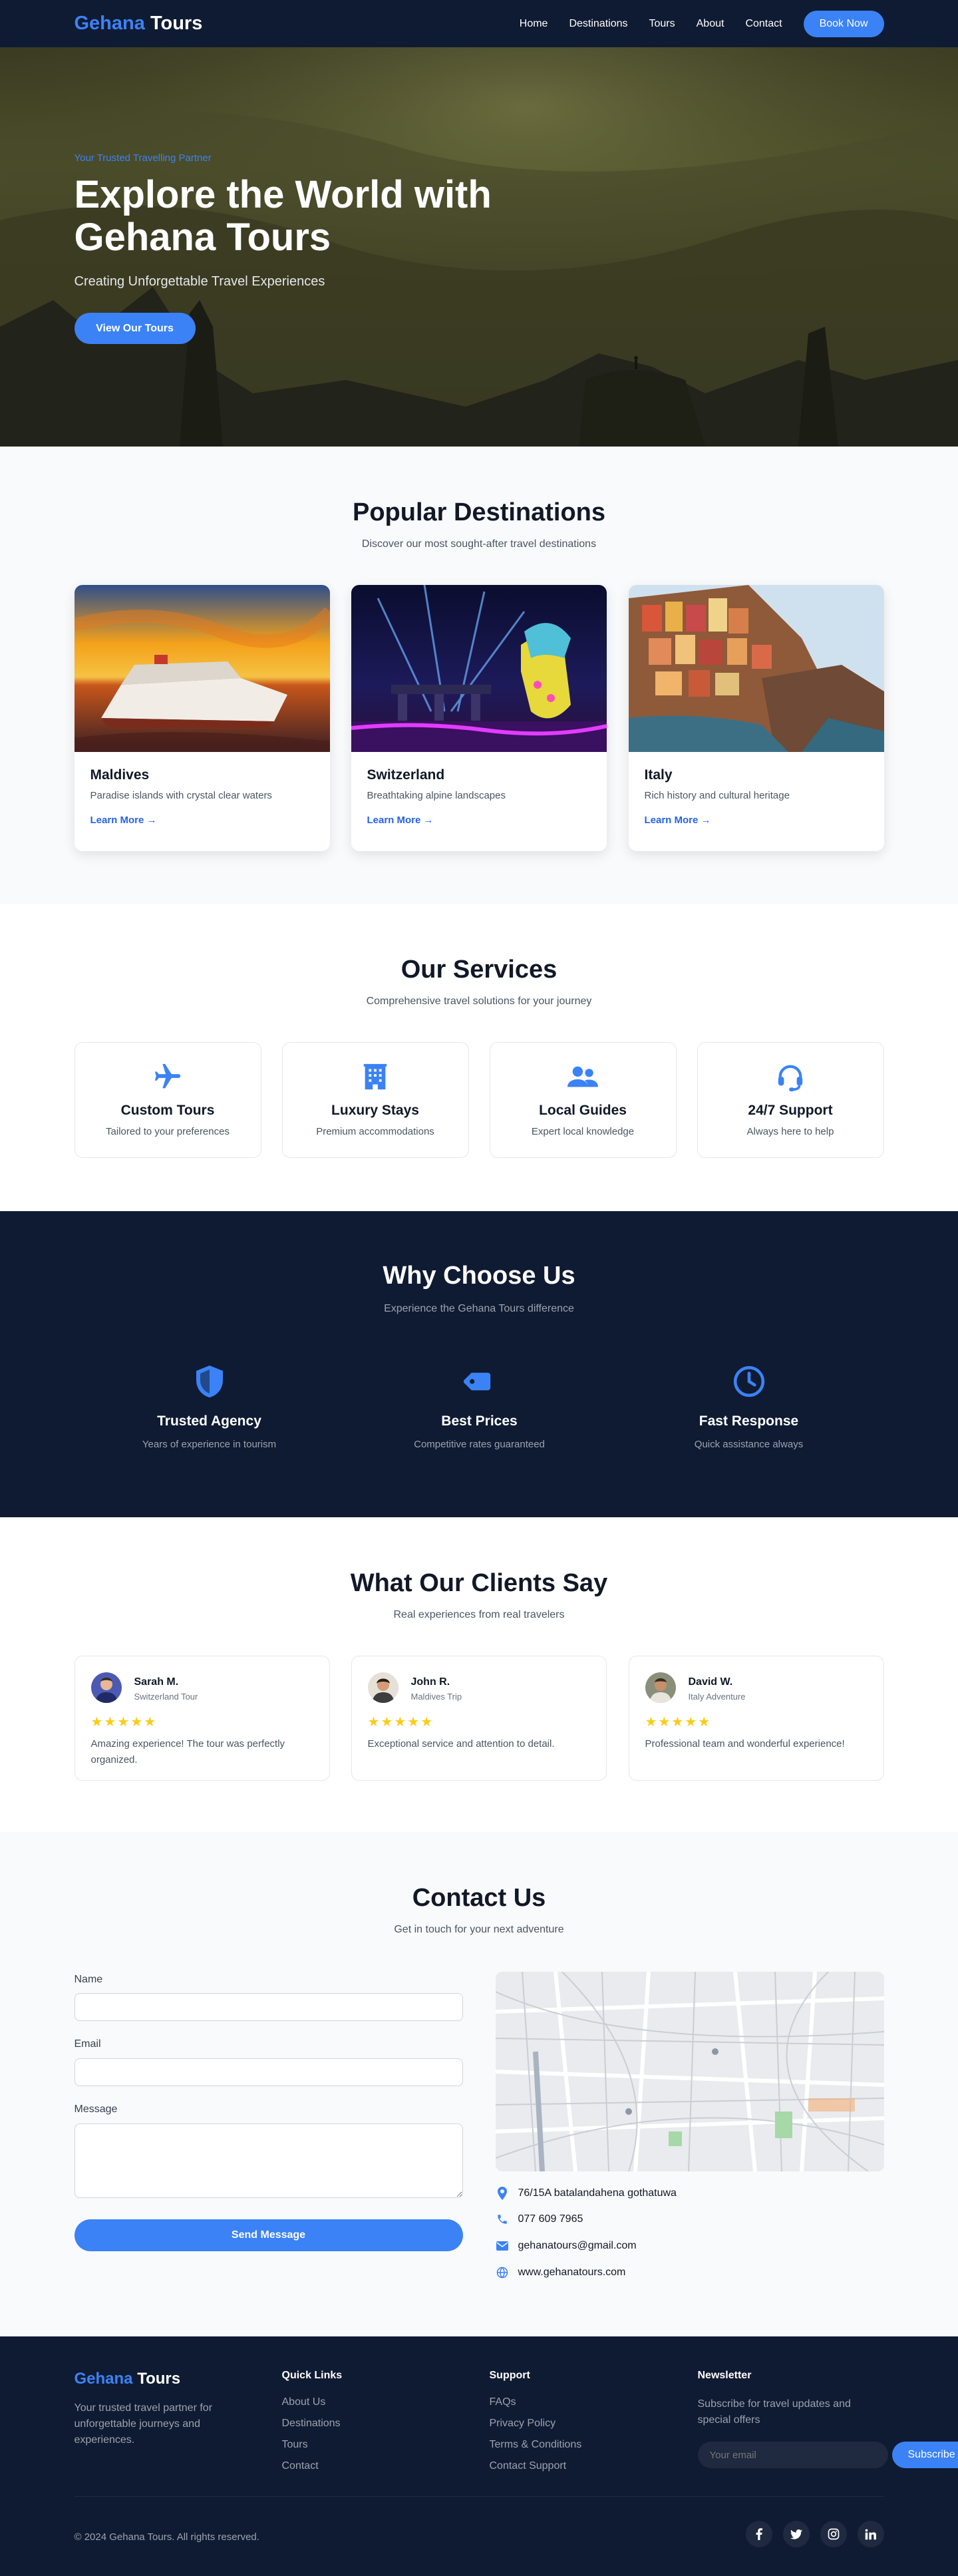 The height and width of the screenshot is (2576, 958). What do you see at coordinates (156, 1682) in the screenshot?
I see `client-name: Sarah M.` at bounding box center [156, 1682].